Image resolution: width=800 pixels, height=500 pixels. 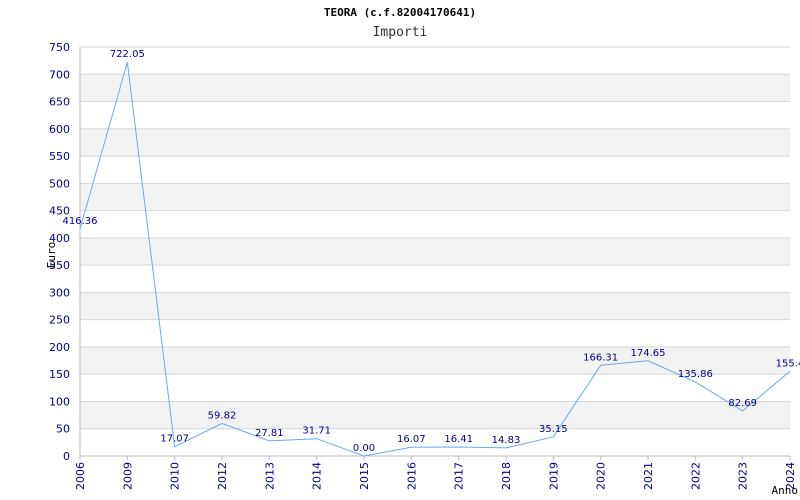 I want to click on data-label: 14.83, so click(x=506, y=440).